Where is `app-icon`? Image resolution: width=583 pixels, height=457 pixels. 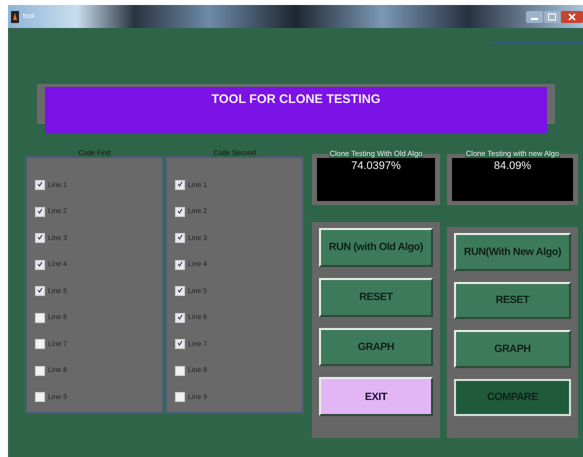 app-icon is located at coordinates (15, 16).